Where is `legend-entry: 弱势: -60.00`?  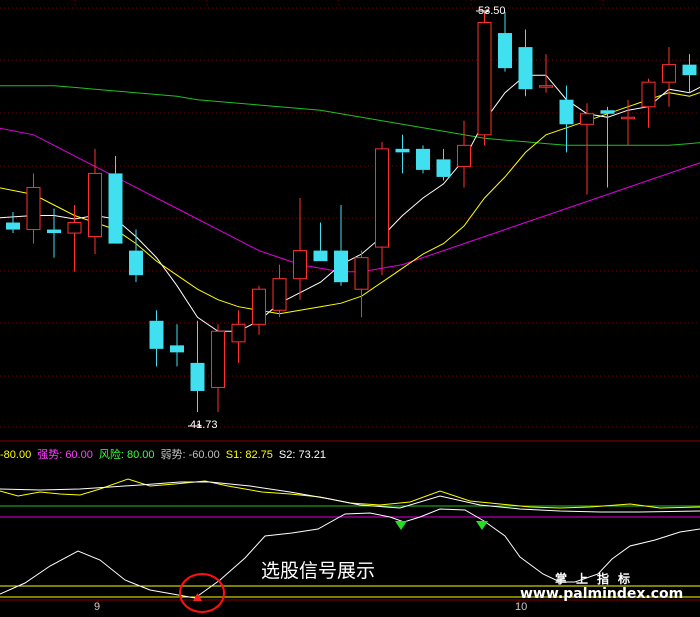
legend-entry: 弱势: -60.00 is located at coordinates (190, 455).